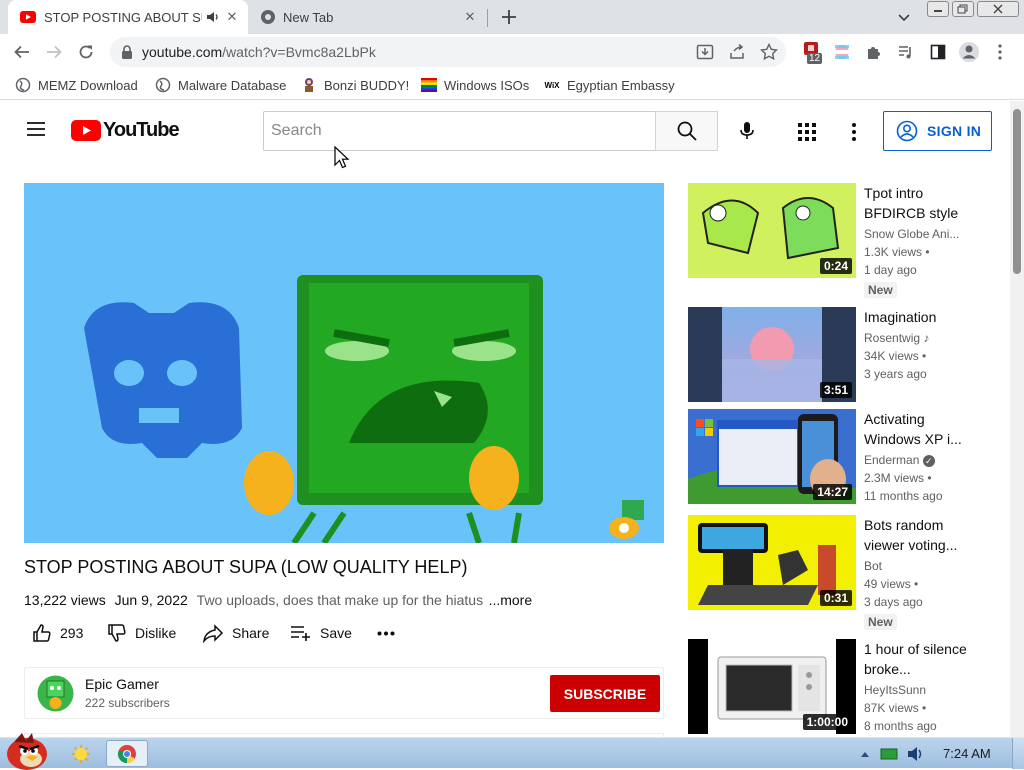  What do you see at coordinates (915, 754) in the screenshot?
I see `volume-tray-icon` at bounding box center [915, 754].